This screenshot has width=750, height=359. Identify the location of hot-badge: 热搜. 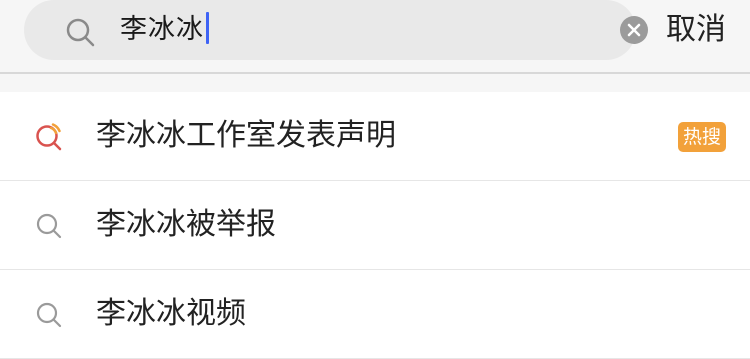
(702, 137).